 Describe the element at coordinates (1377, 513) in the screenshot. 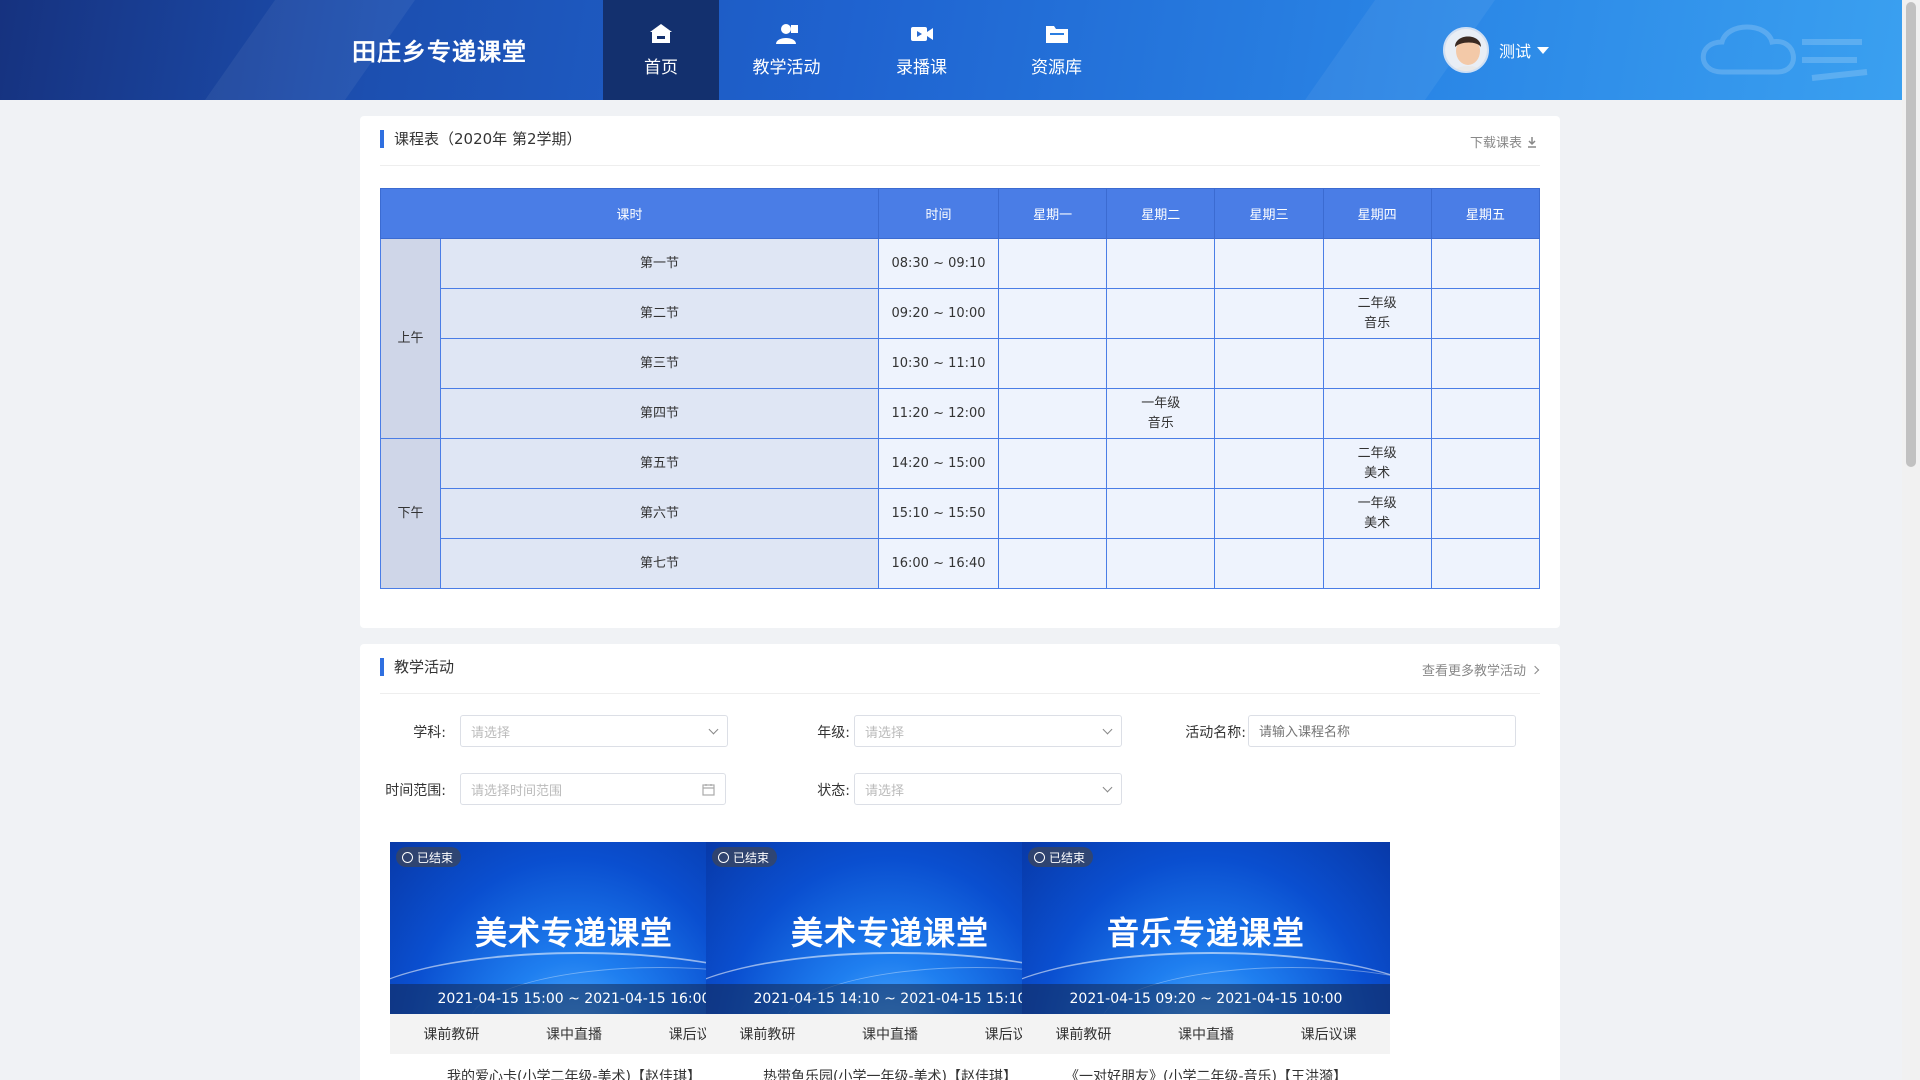

I see `lesson-cell: 一年级 美术` at that location.